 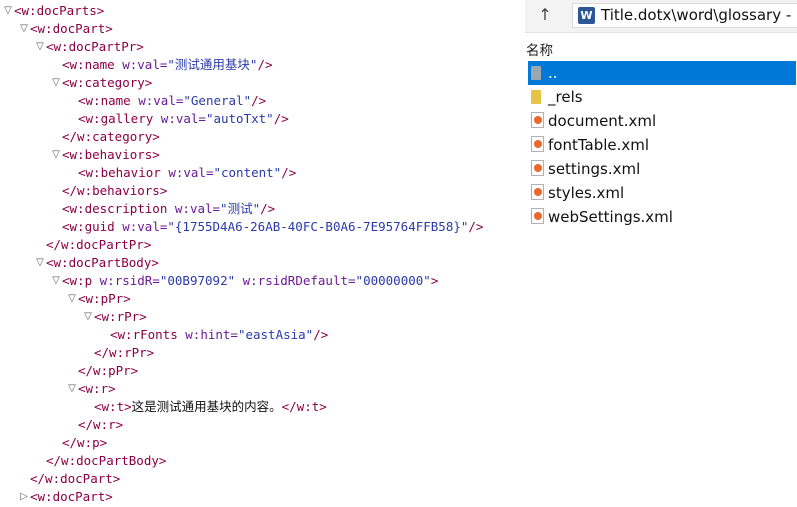 I want to click on xml-tag: </w:category>, so click(x=111, y=136).